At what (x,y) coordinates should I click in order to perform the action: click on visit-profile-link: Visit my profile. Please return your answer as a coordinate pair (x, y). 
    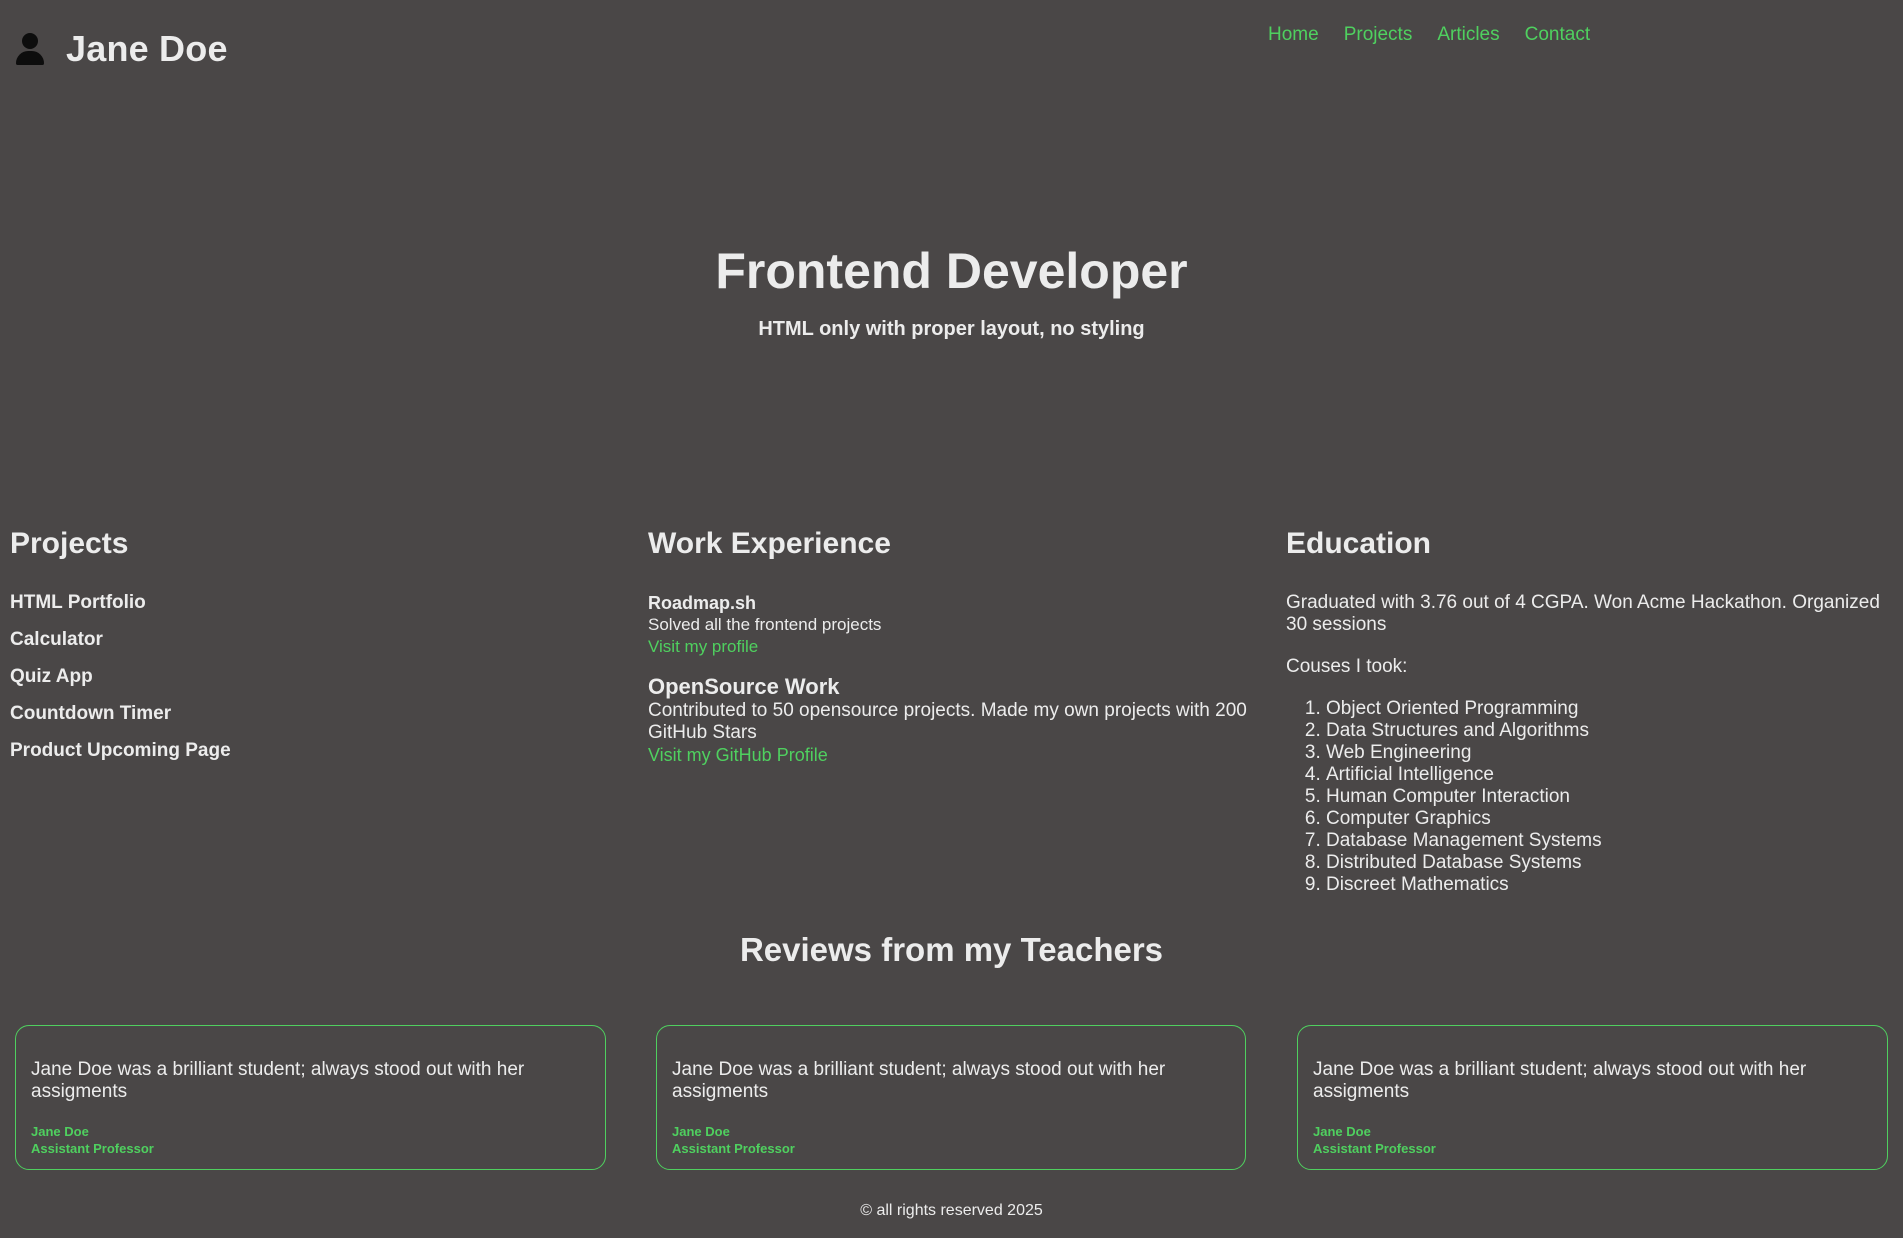
    Looking at the image, I should click on (958, 647).